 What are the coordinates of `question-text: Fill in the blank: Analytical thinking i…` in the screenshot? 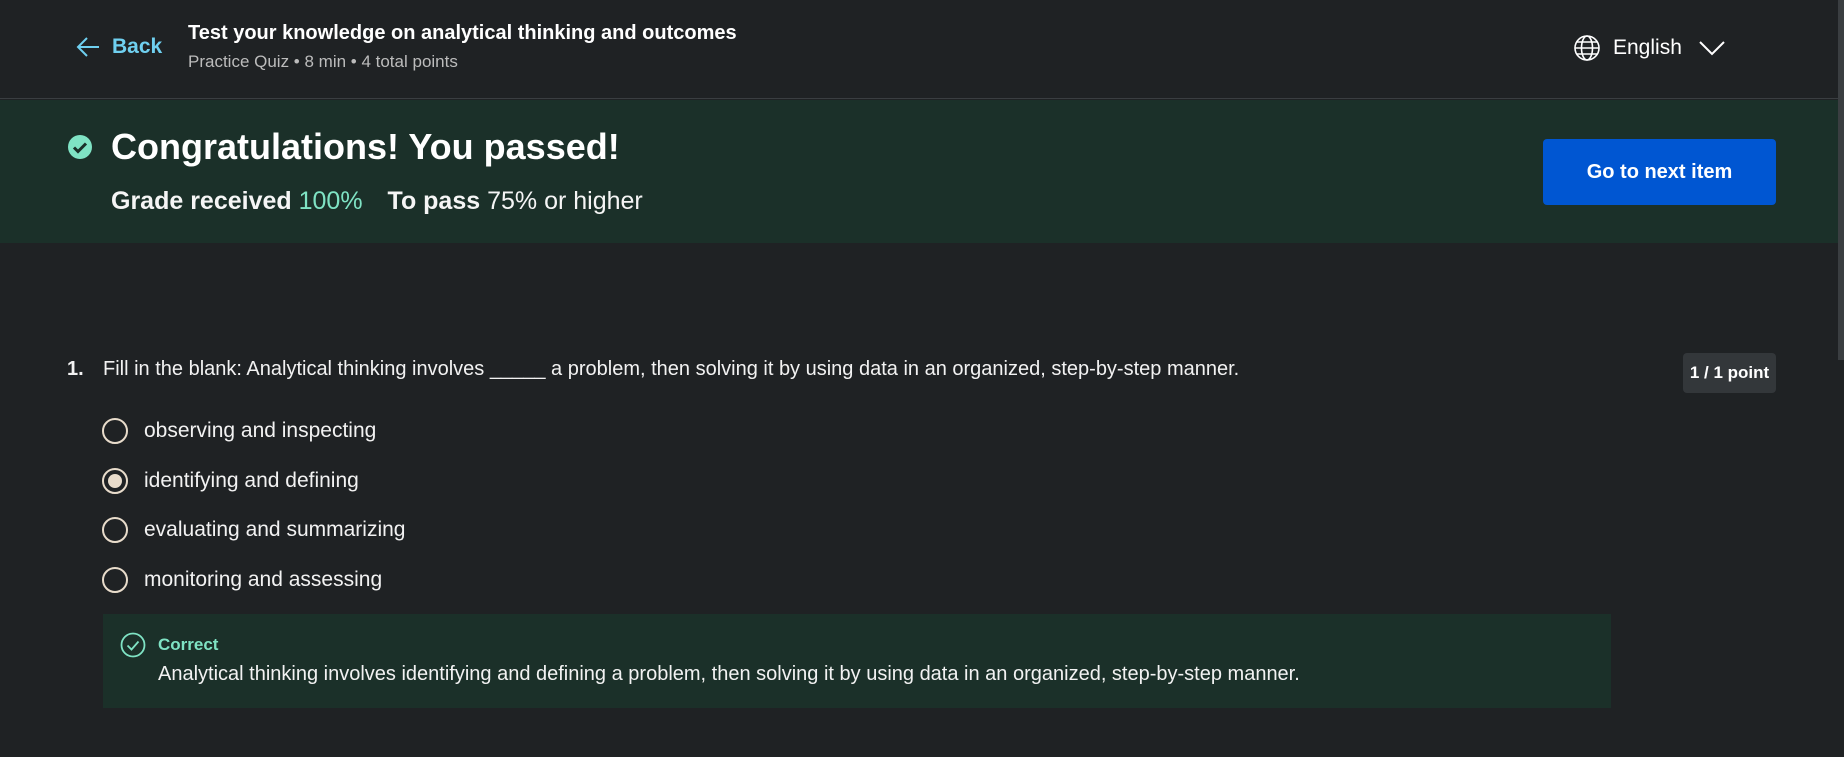 It's located at (671, 369).